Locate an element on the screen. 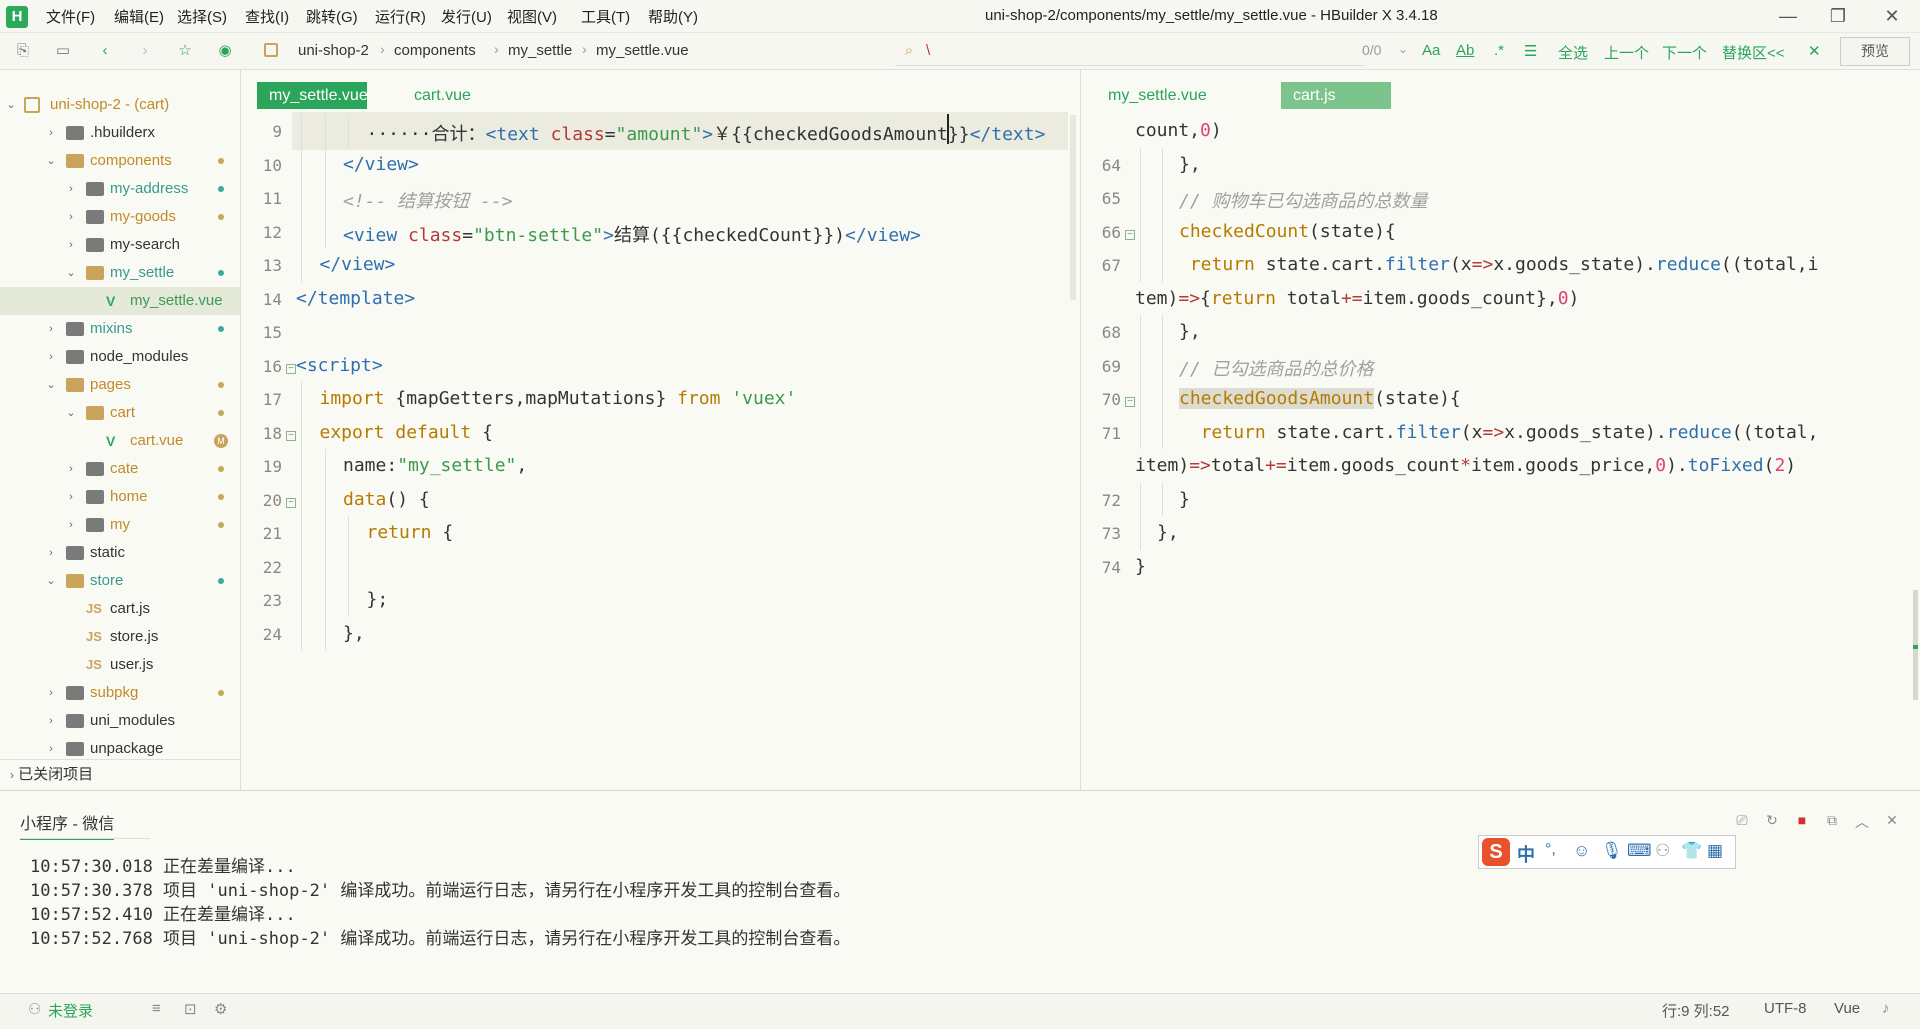 This screenshot has width=1920, height=1029. run-icon: ◉ is located at coordinates (225, 51).